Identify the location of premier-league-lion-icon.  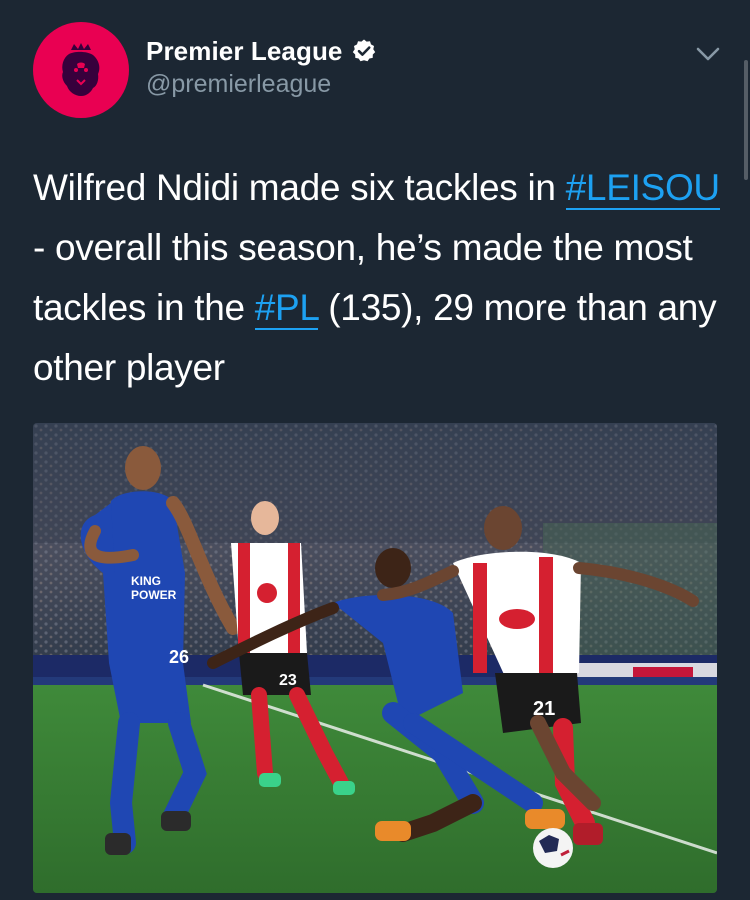
(81, 69).